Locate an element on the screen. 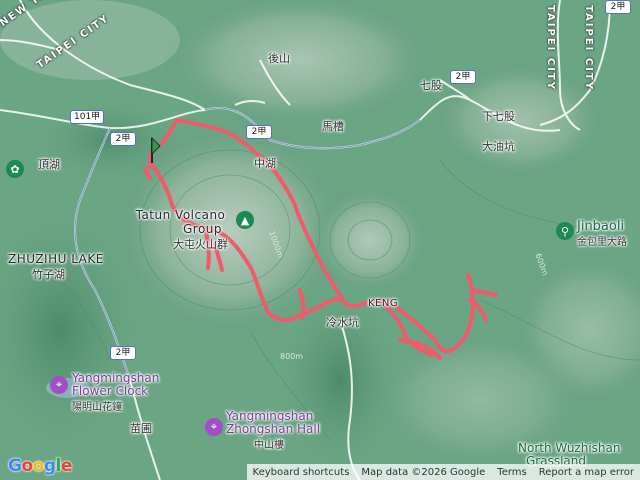 This screenshot has height=480, width=640. park-icon: ✿ is located at coordinates (15, 169).